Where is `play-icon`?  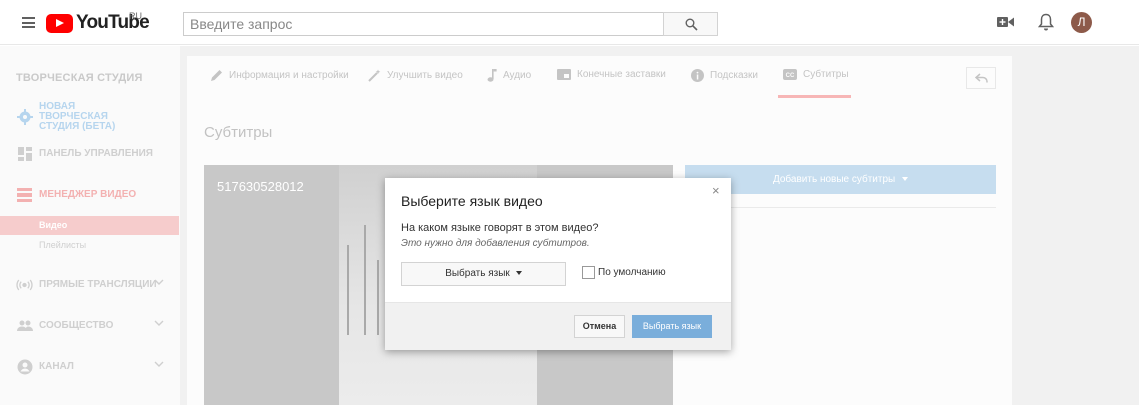 play-icon is located at coordinates (59, 23).